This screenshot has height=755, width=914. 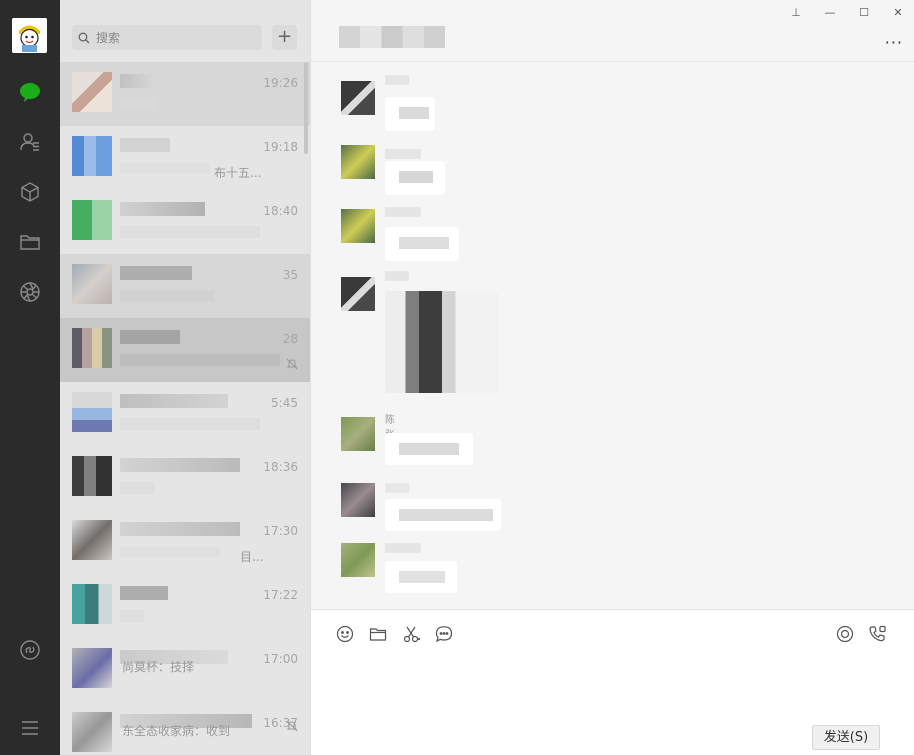 I want to click on file-icon, so click(x=378, y=634).